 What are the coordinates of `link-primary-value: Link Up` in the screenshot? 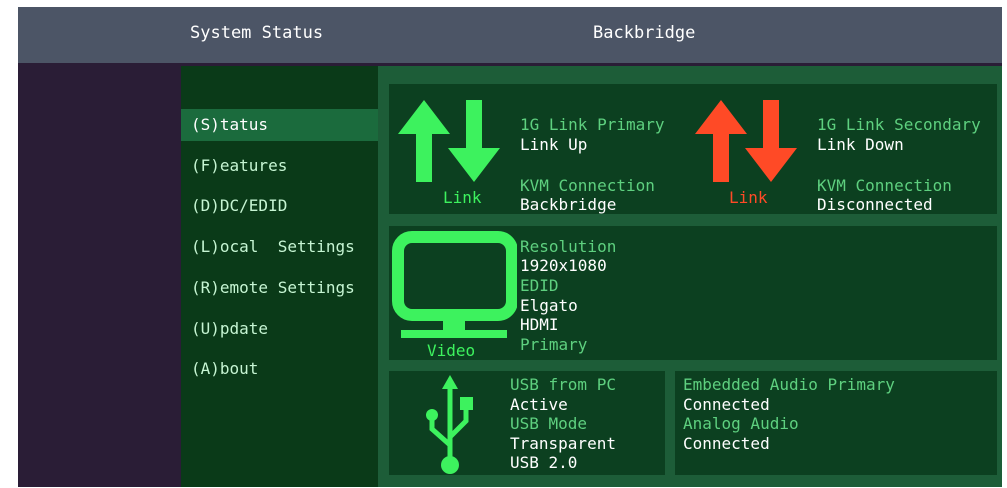 It's located at (554, 144).